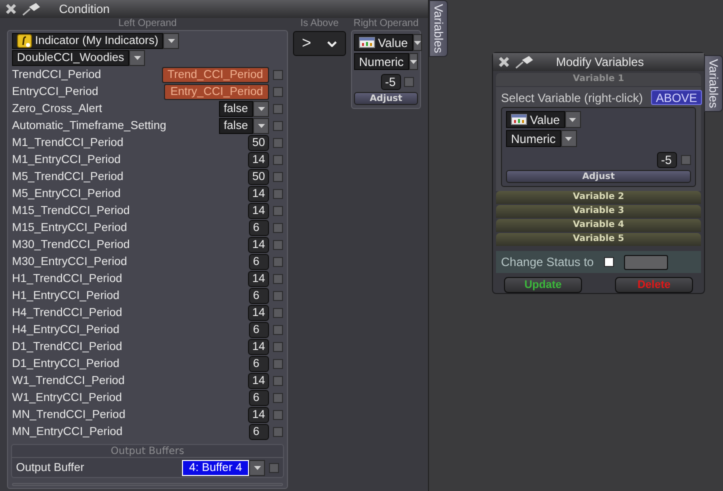 The image size is (723, 491). I want to click on parameter-label: M30_TrendCCI_Period, so click(71, 245).